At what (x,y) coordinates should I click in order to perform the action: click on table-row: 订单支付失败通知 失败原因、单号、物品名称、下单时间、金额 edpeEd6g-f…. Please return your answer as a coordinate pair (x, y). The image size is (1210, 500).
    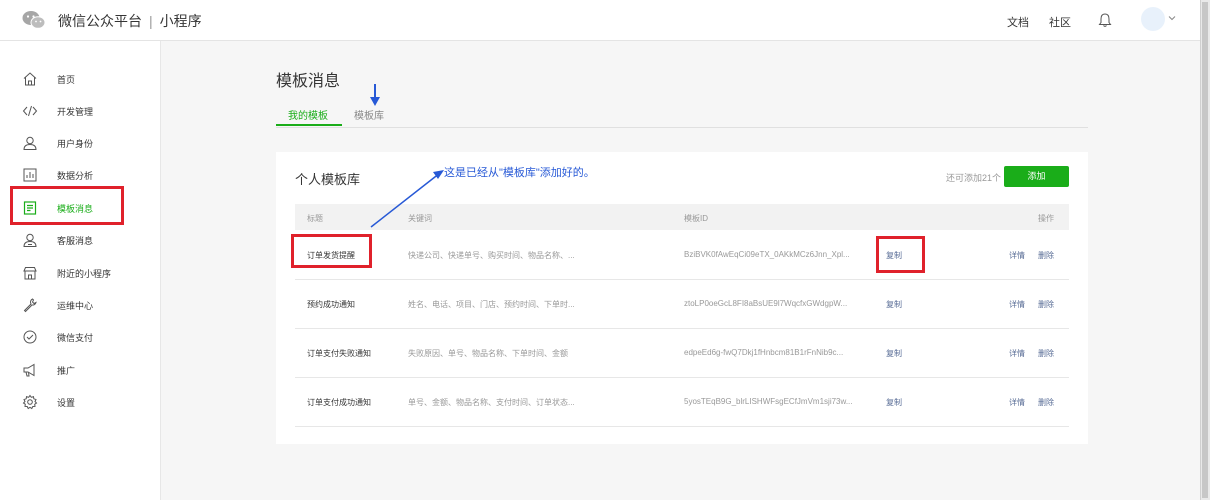
    Looking at the image, I should click on (682, 353).